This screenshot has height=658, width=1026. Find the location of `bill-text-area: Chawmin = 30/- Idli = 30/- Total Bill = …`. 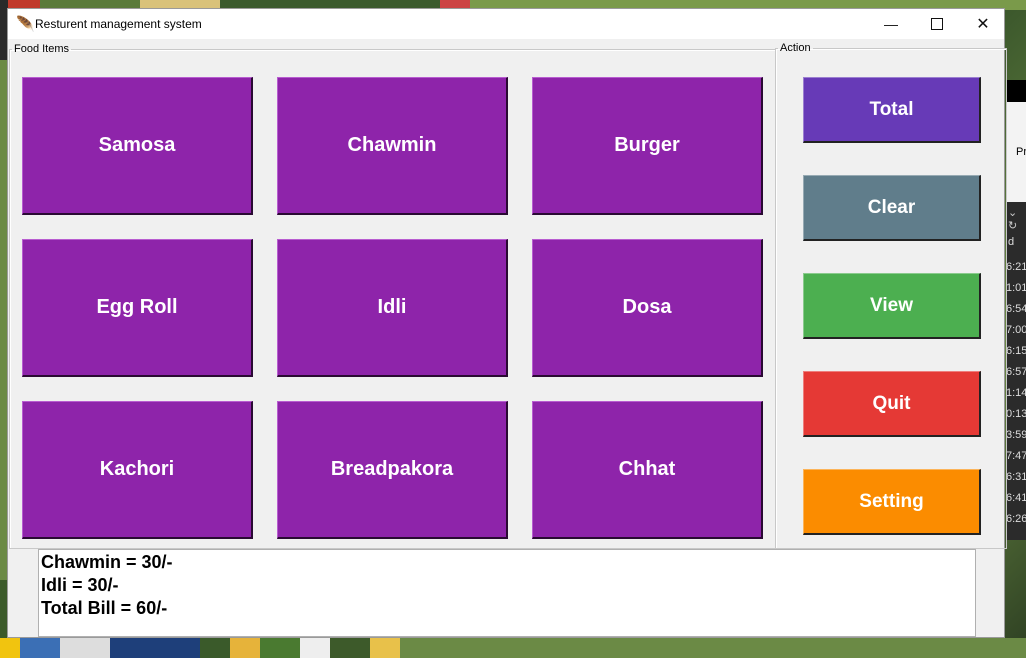

bill-text-area: Chawmin = 30/- Idli = 30/- Total Bill = … is located at coordinates (507, 593).